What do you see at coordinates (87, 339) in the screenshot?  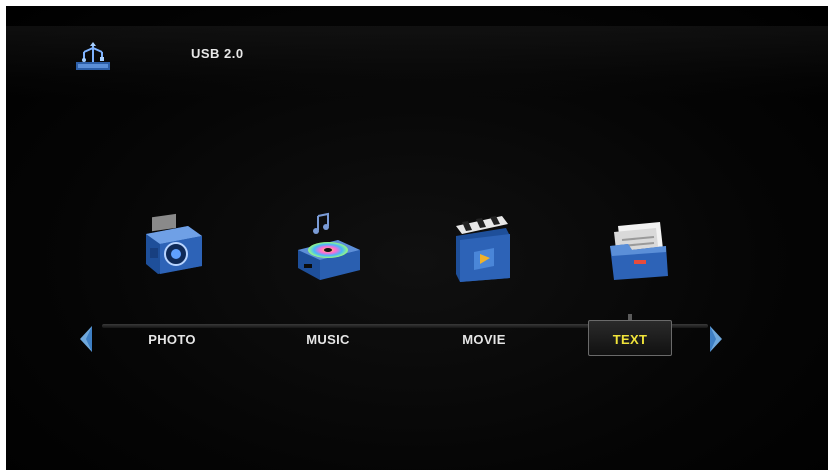 I see `arrow-left-icon` at bounding box center [87, 339].